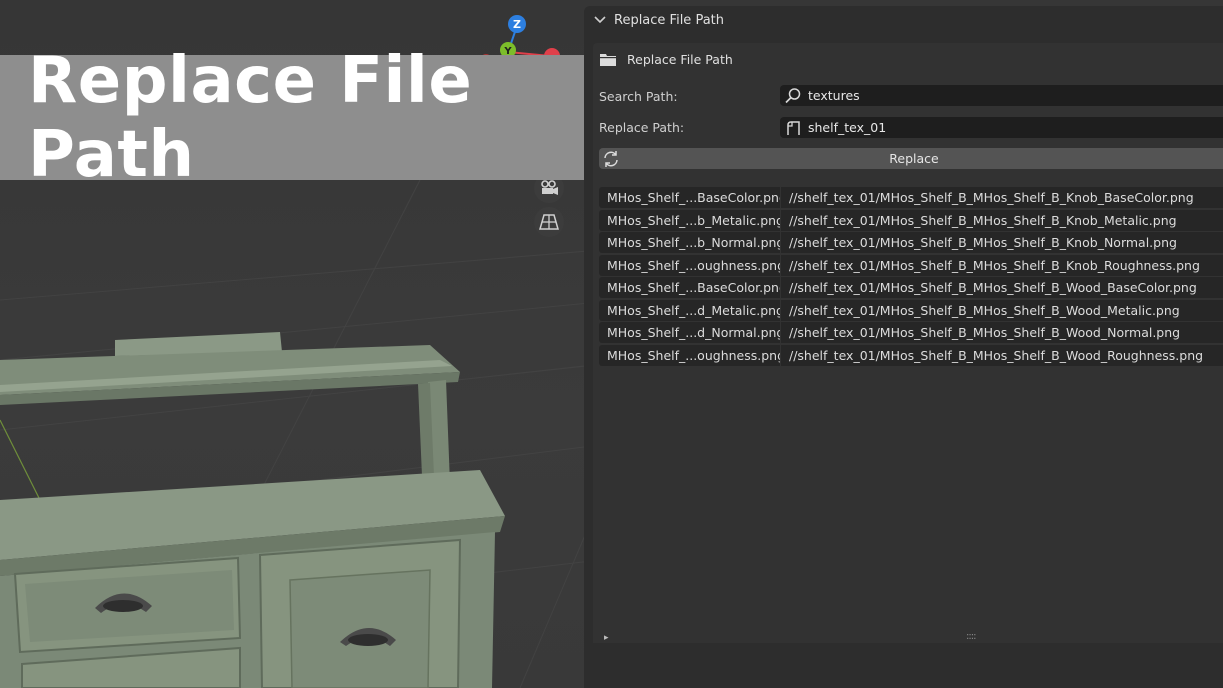 The image size is (1223, 688). Describe the element at coordinates (1001, 95) in the screenshot. I see `search-path-input: textures` at that location.